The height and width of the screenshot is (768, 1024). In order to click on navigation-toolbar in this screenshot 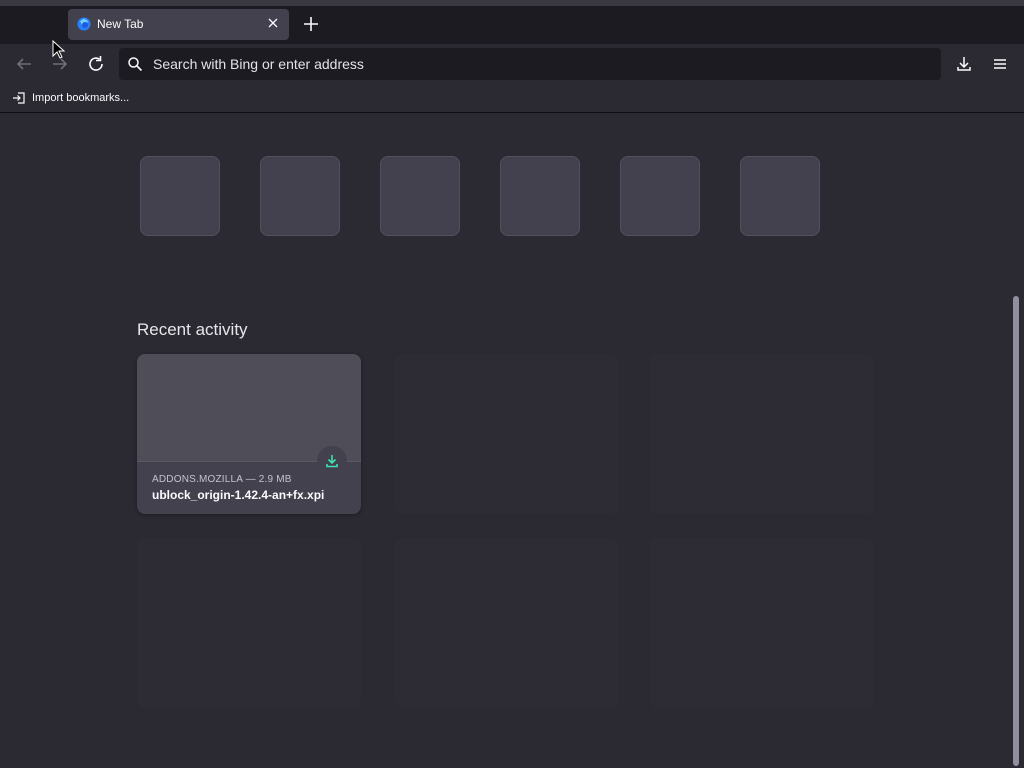, I will do `click(512, 64)`.